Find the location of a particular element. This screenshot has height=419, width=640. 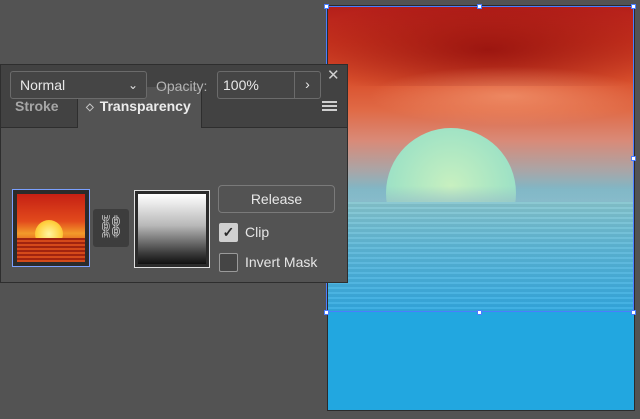

tab-transparency-label: Transparency is located at coordinates (145, 106).